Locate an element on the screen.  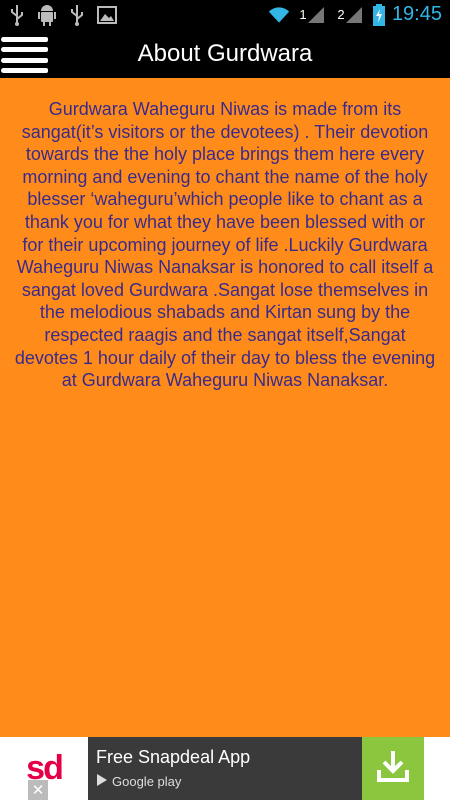
ad-close-button: ✕ is located at coordinates (38, 790).